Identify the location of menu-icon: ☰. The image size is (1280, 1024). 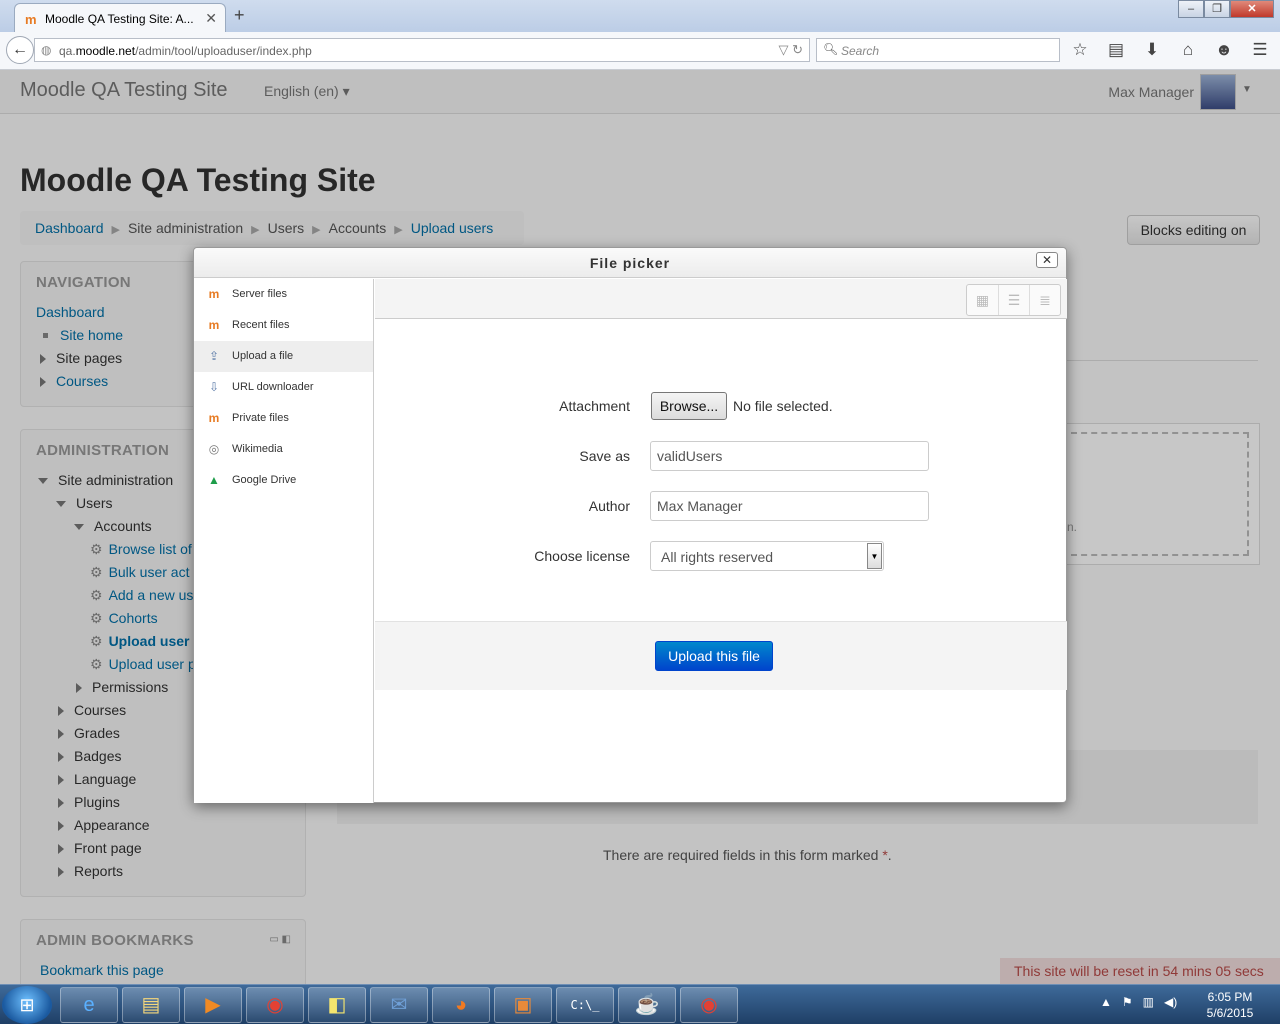
(1260, 50).